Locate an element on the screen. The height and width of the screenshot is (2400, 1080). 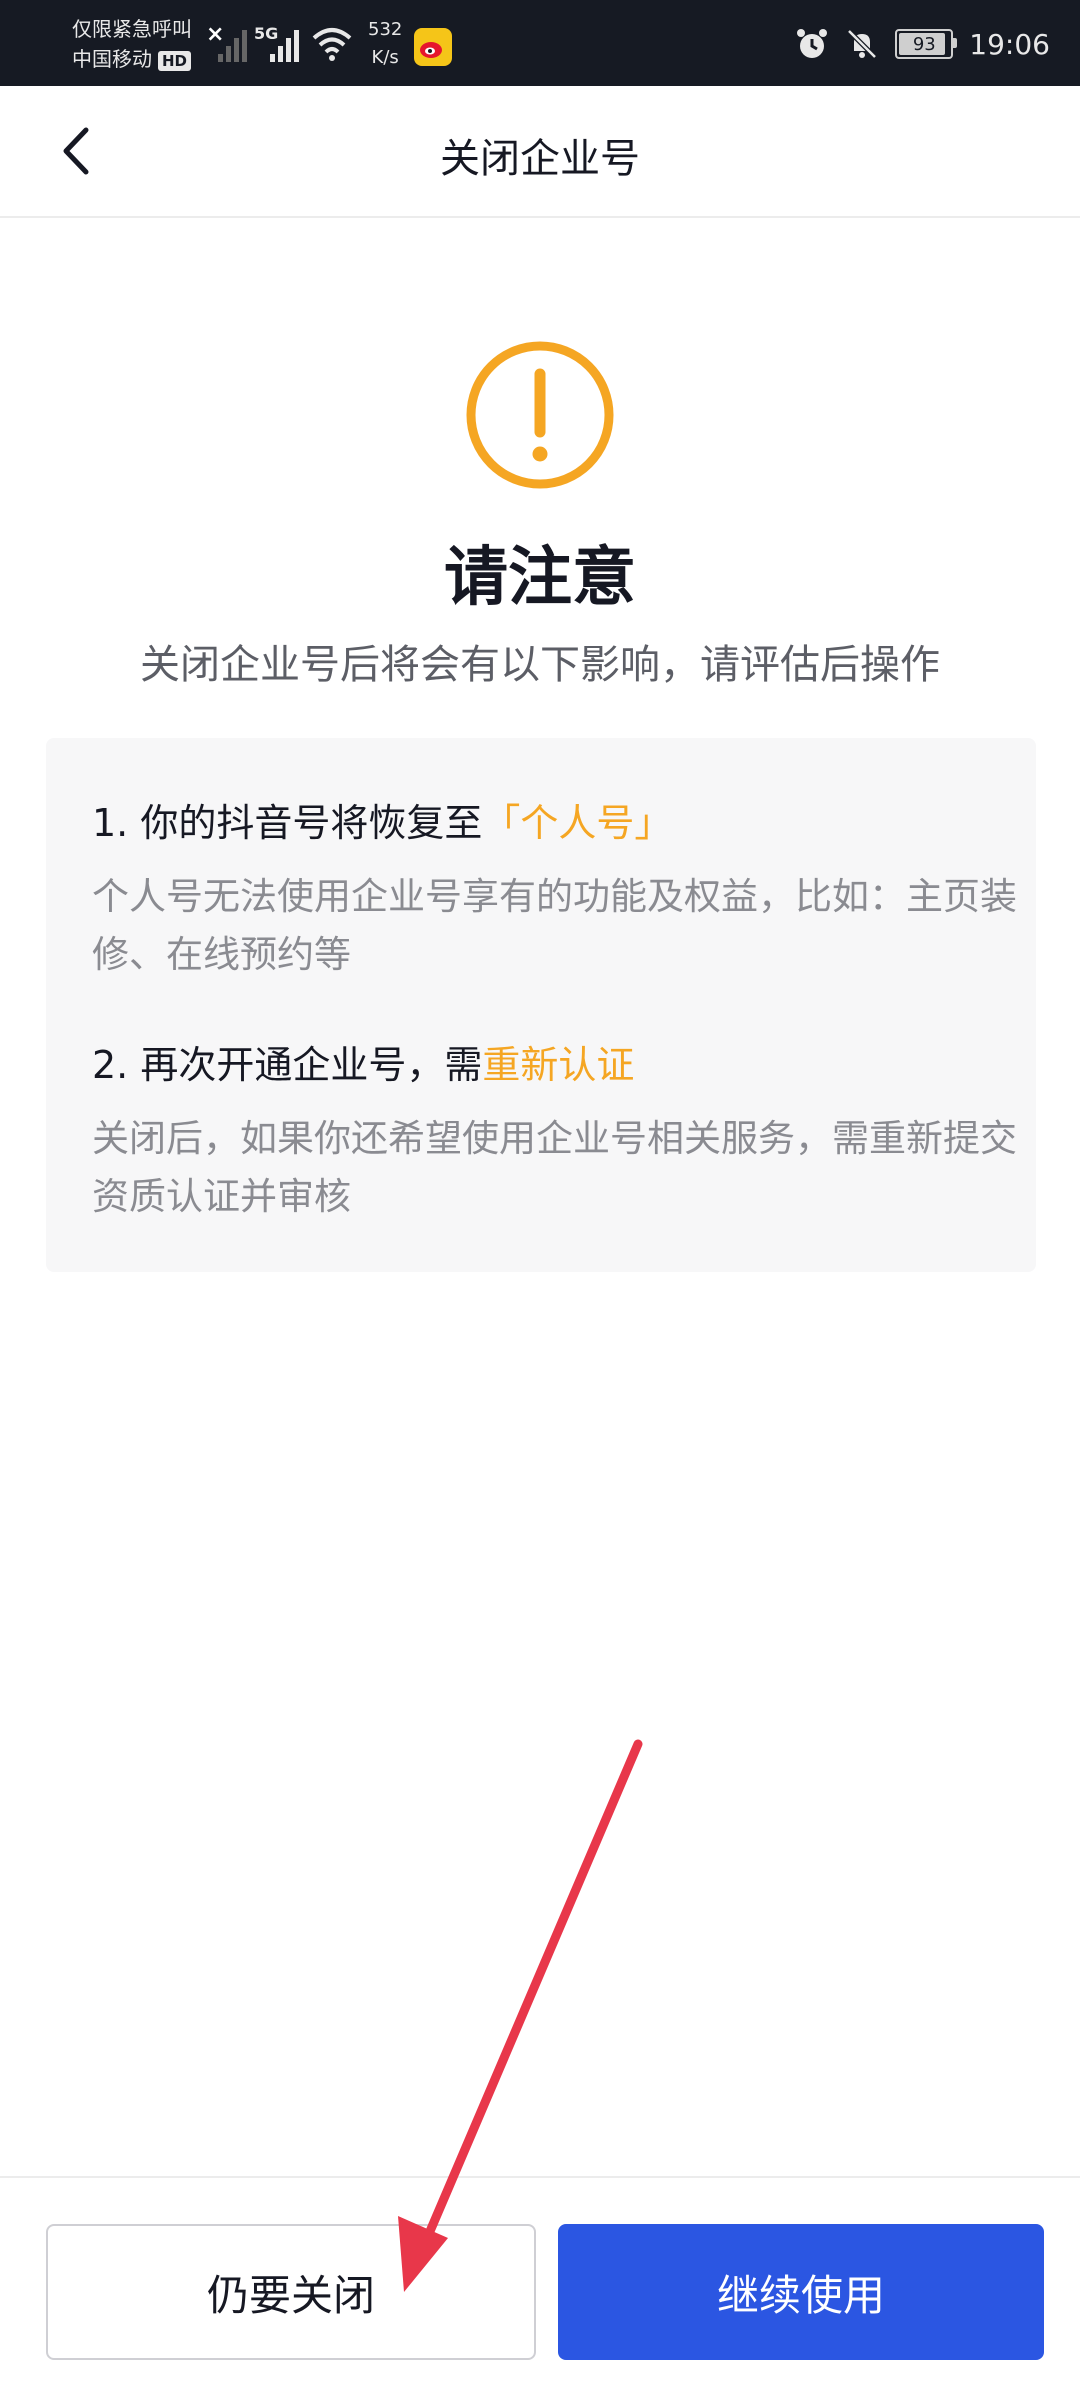
speed-unit: K/s is located at coordinates (385, 57).